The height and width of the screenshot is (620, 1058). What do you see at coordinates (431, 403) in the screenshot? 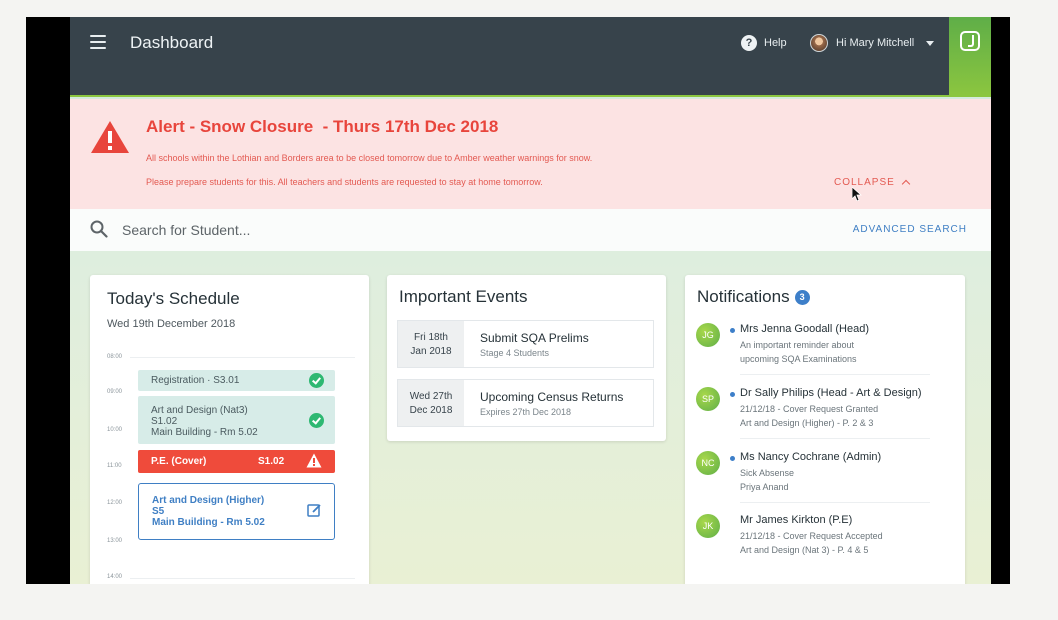
I see `event-date: Wed 27th Dec 2018` at bounding box center [431, 403].